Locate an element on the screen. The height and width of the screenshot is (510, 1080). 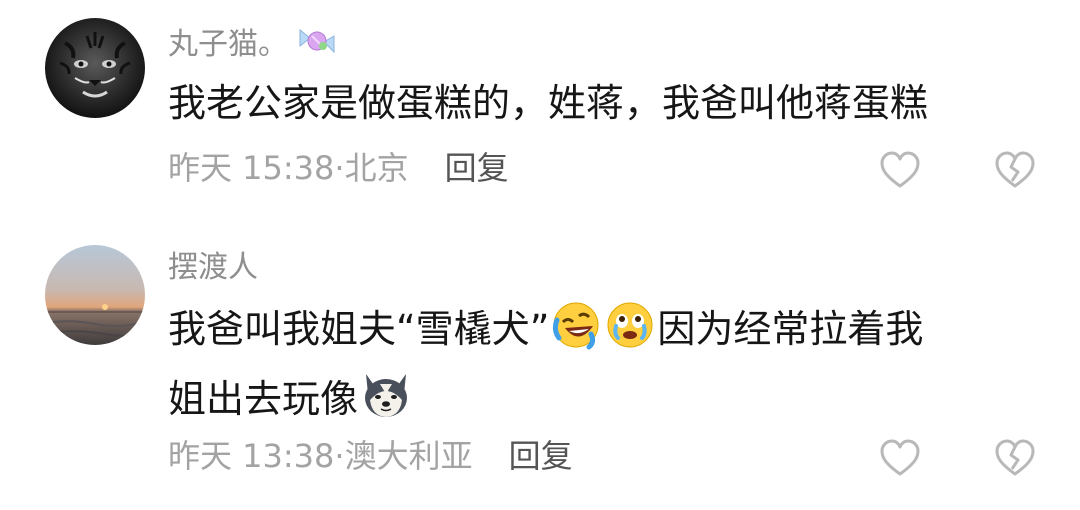
sunset-avatar-image is located at coordinates (95, 295).